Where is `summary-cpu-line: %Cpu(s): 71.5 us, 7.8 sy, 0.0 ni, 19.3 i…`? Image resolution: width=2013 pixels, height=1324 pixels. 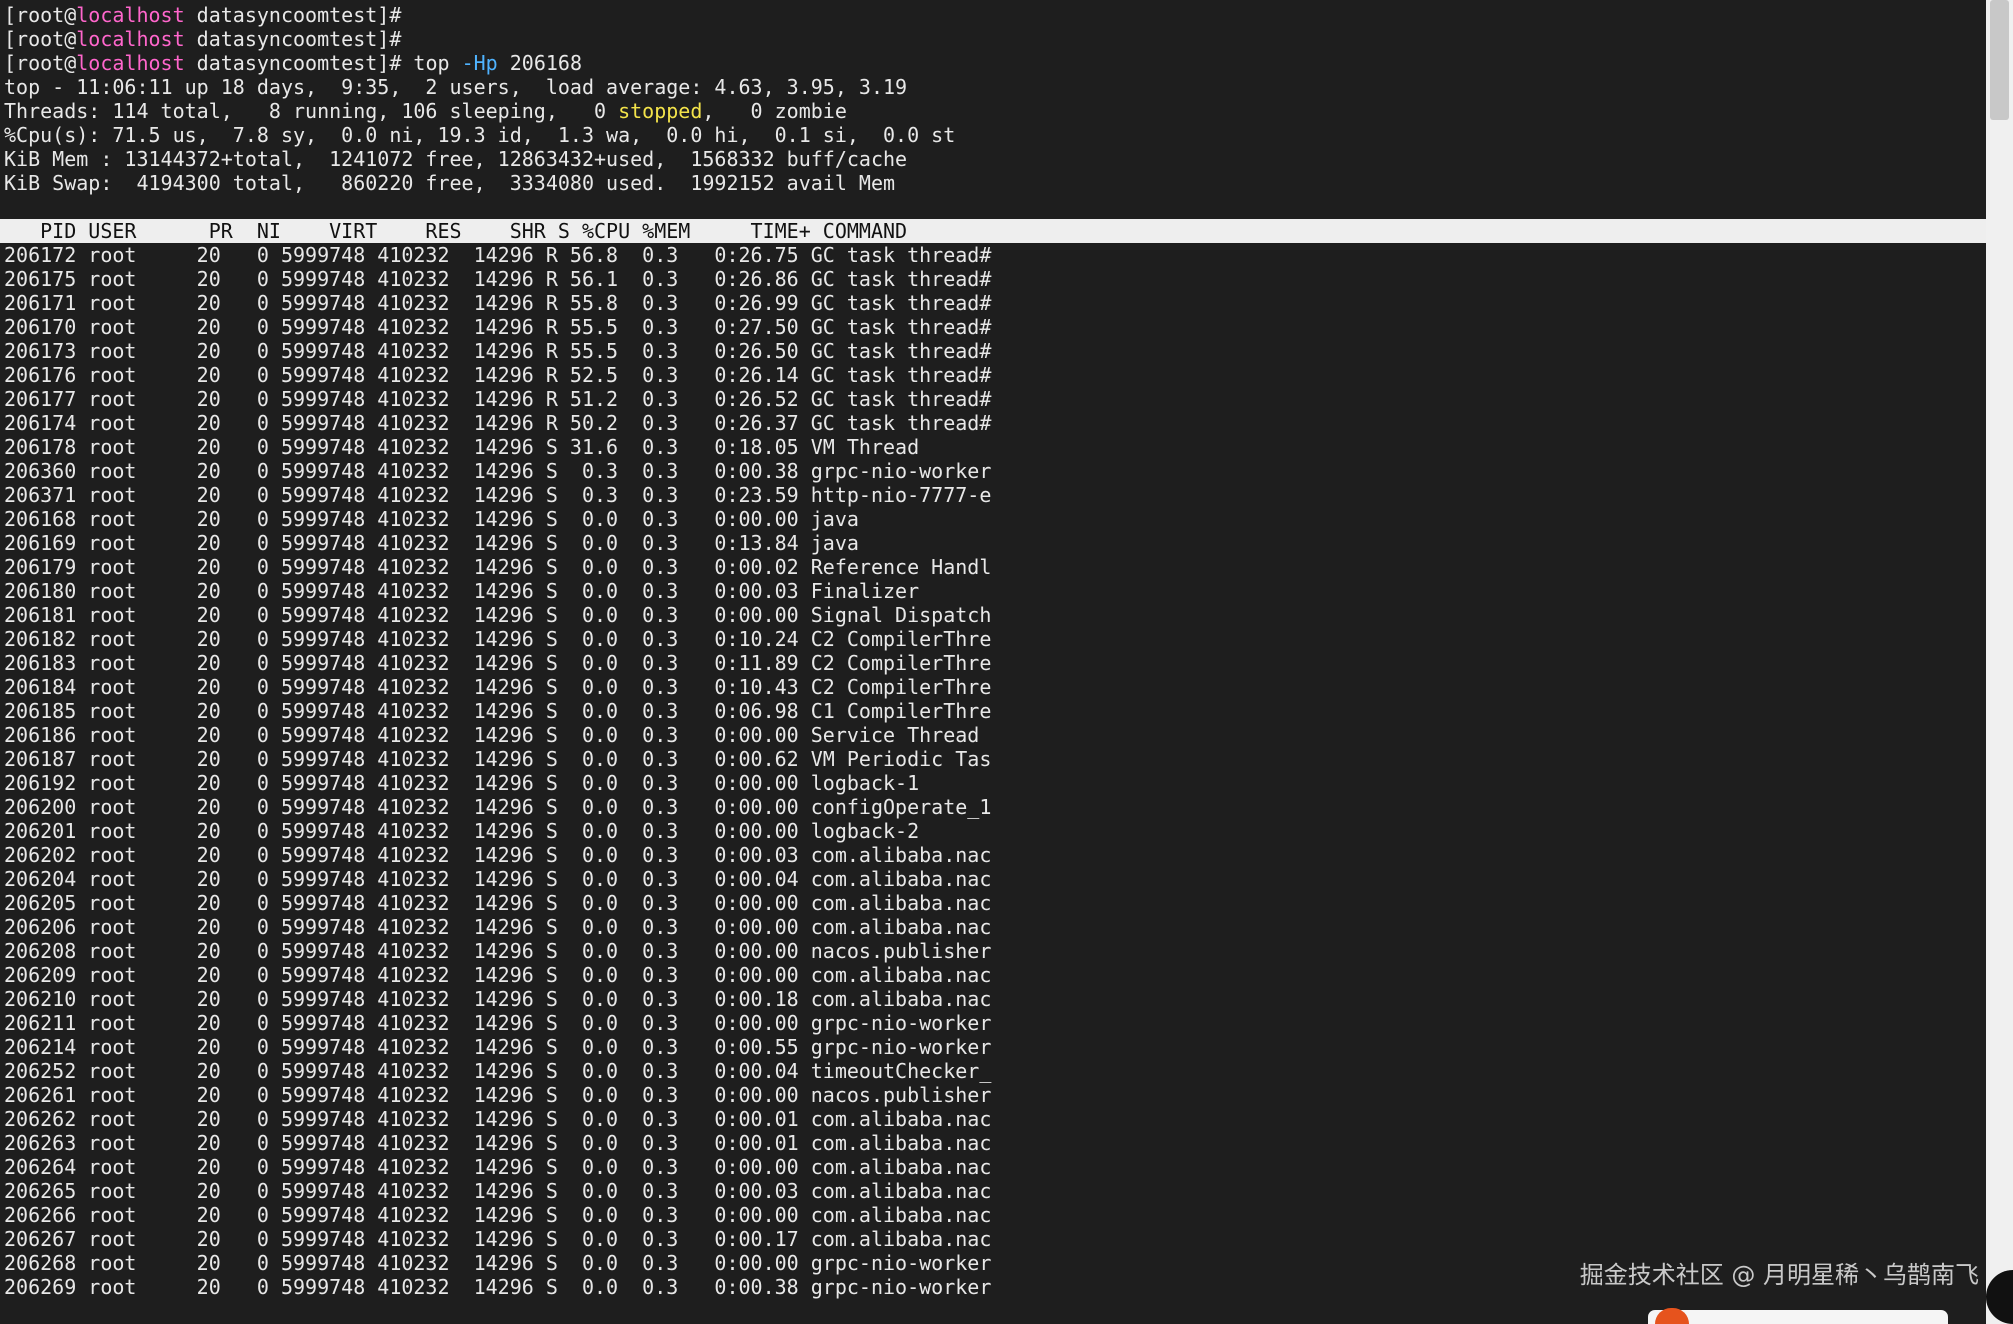 summary-cpu-line: %Cpu(s): 71.5 us, 7.8 sy, 0.0 ni, 19.3 i… is located at coordinates (480, 135).